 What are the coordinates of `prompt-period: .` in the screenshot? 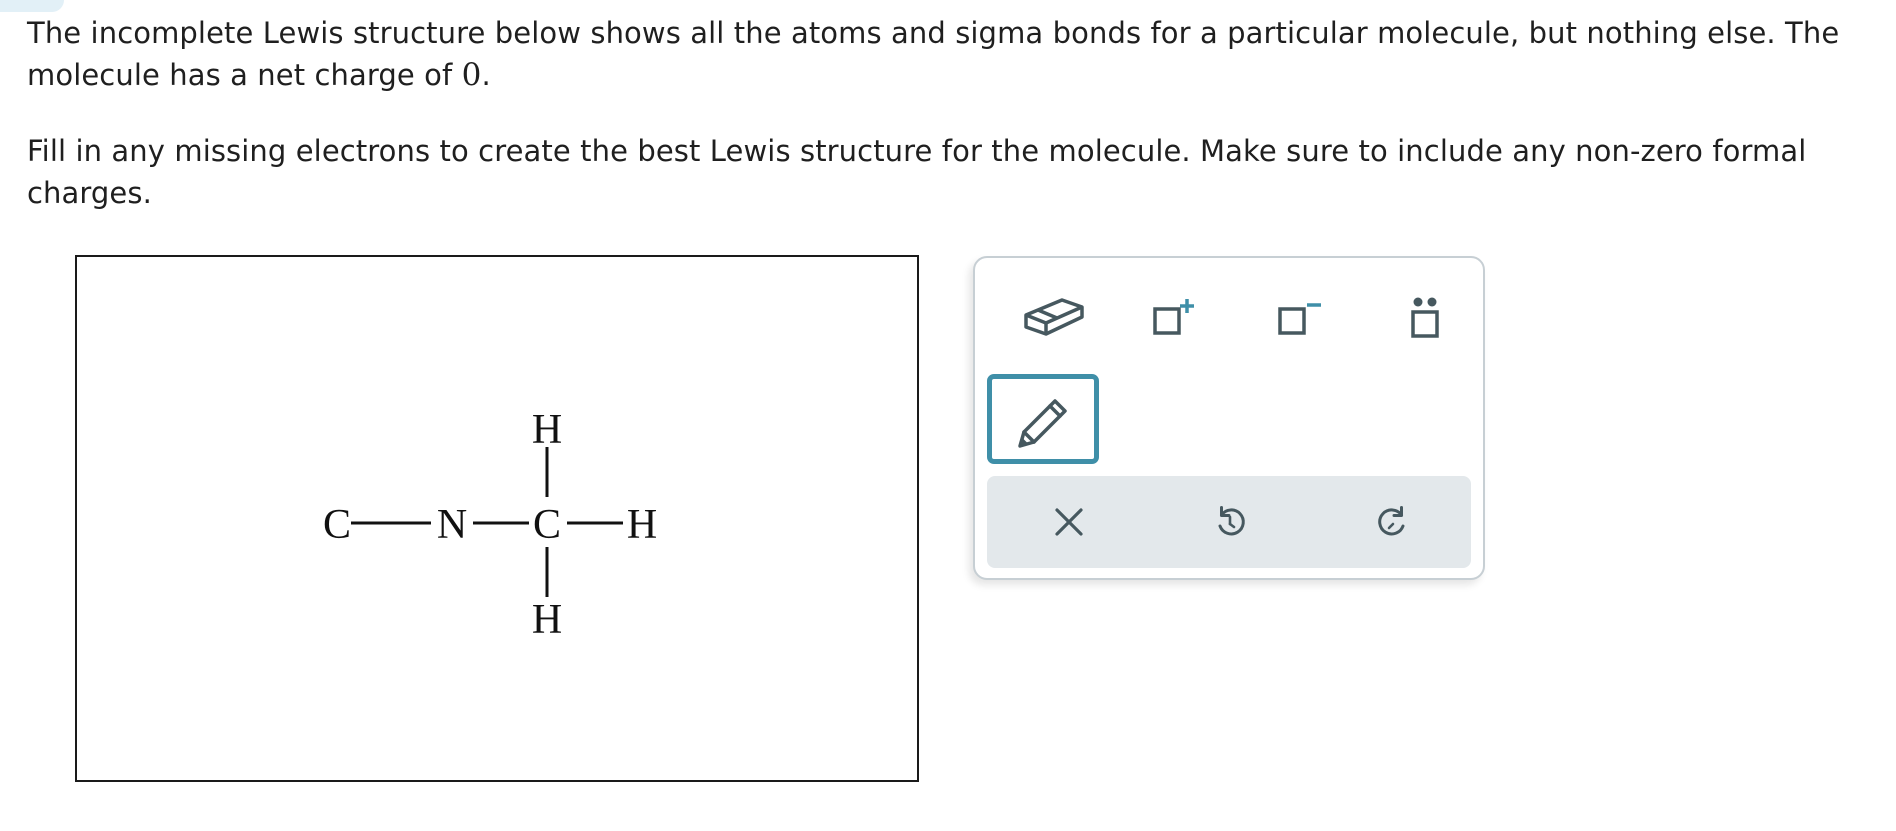 It's located at (486, 75).